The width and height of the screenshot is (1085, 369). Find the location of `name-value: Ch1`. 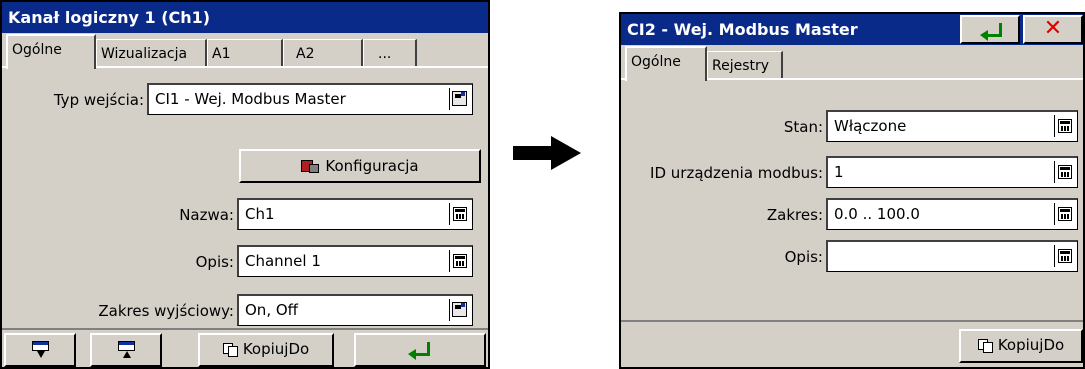

name-value: Ch1 is located at coordinates (260, 214).